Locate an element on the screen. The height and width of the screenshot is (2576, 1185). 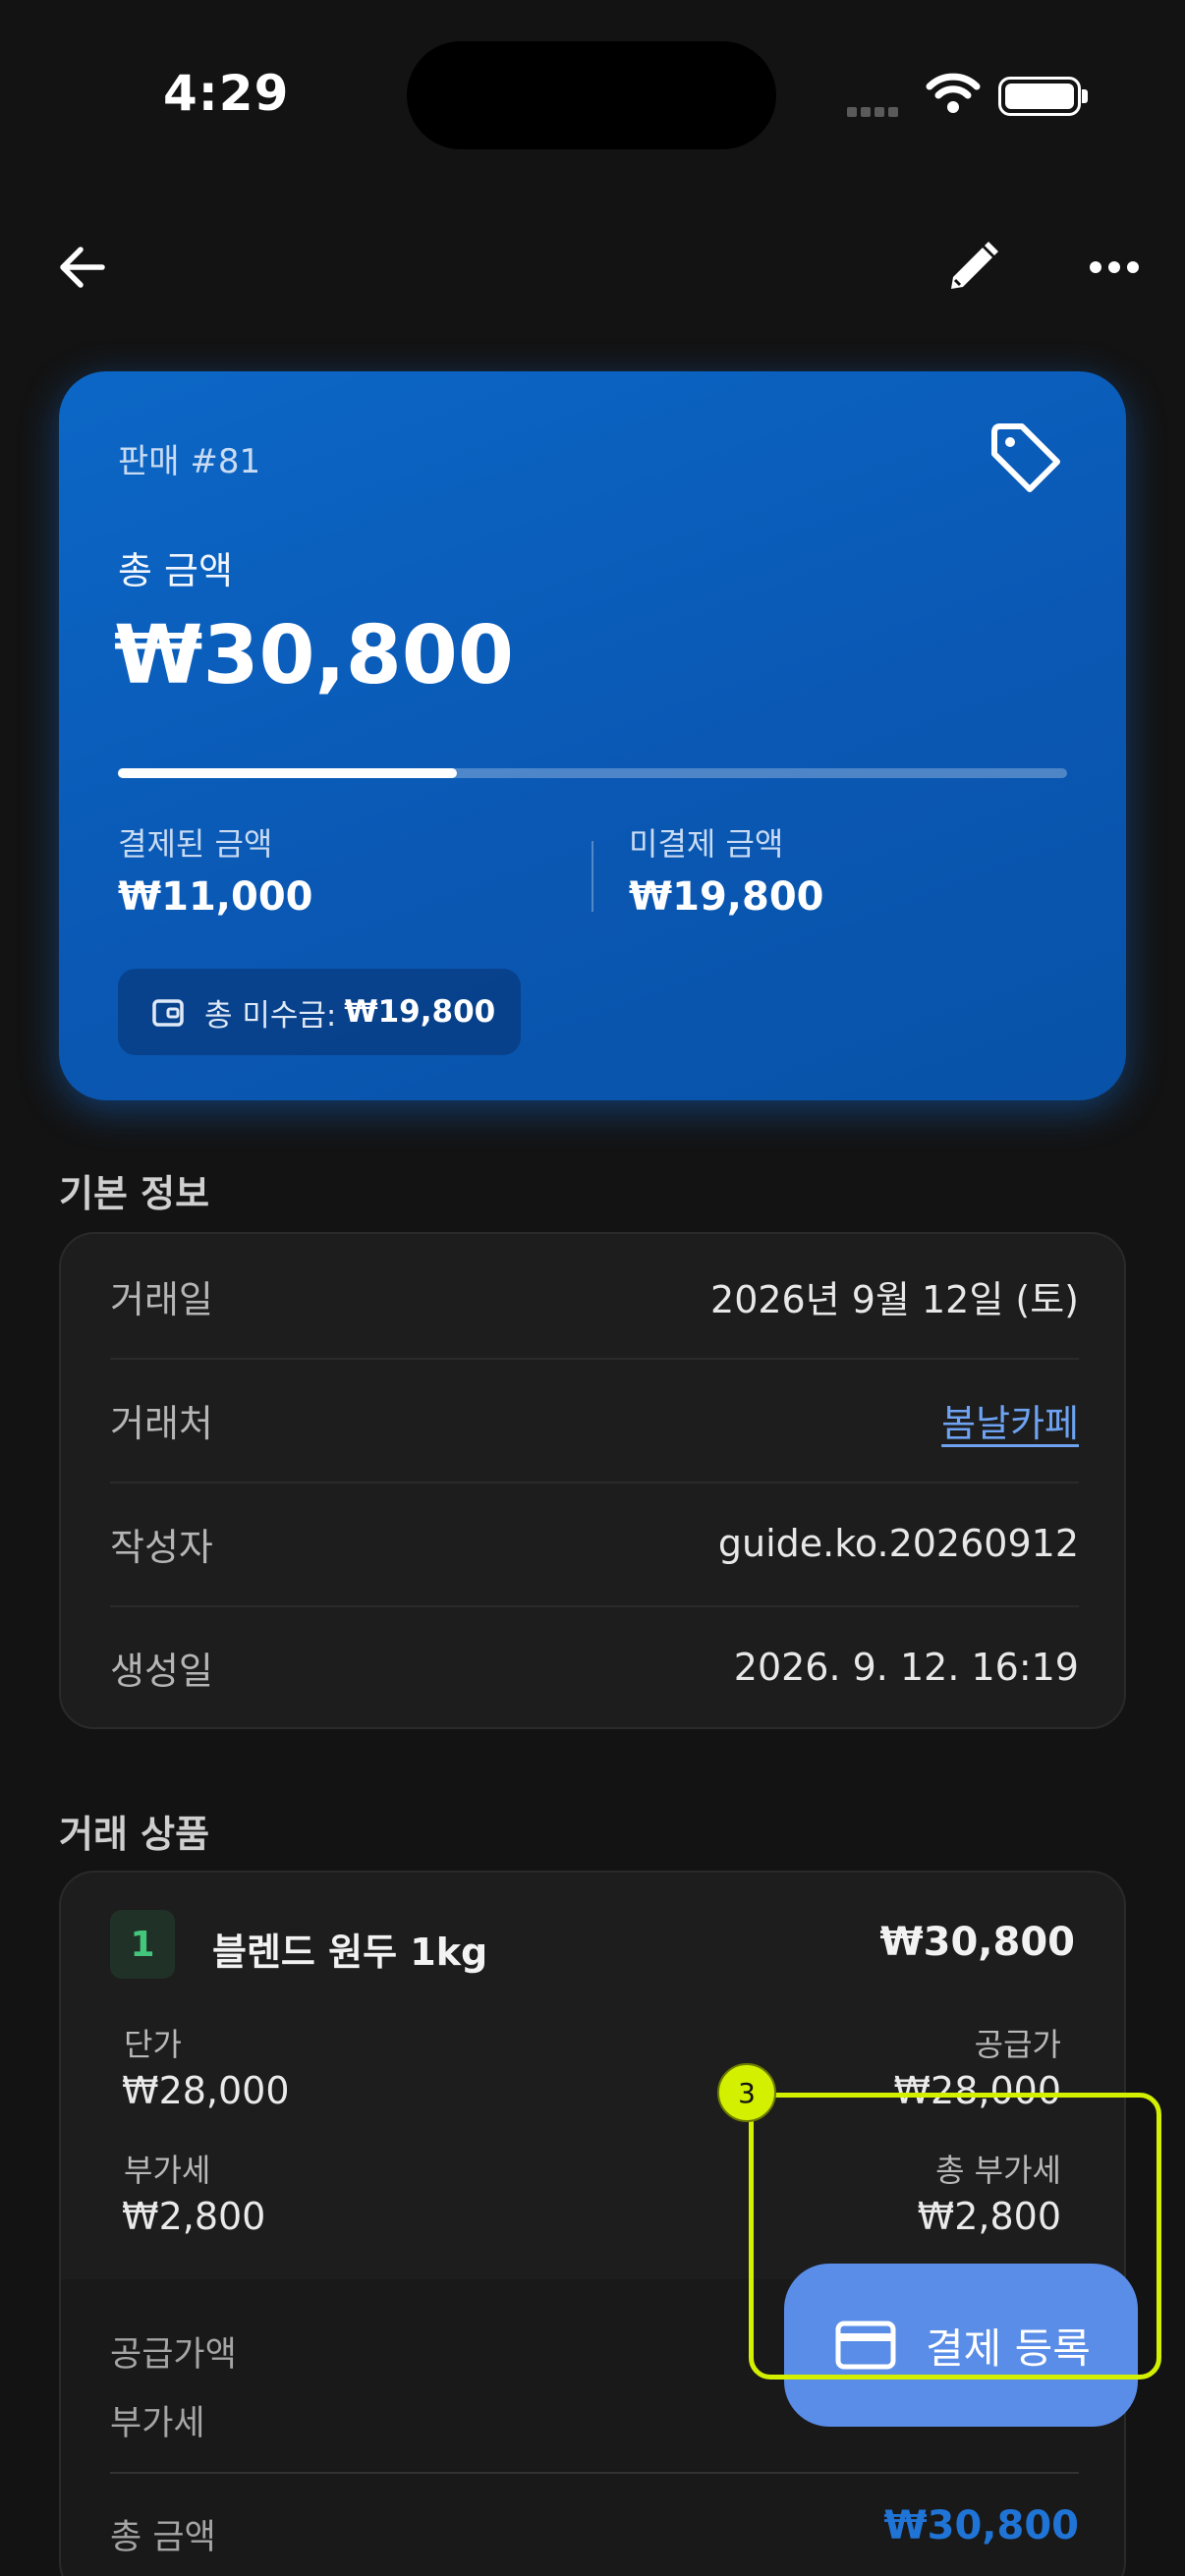
arrow-left-icon is located at coordinates (83, 267).